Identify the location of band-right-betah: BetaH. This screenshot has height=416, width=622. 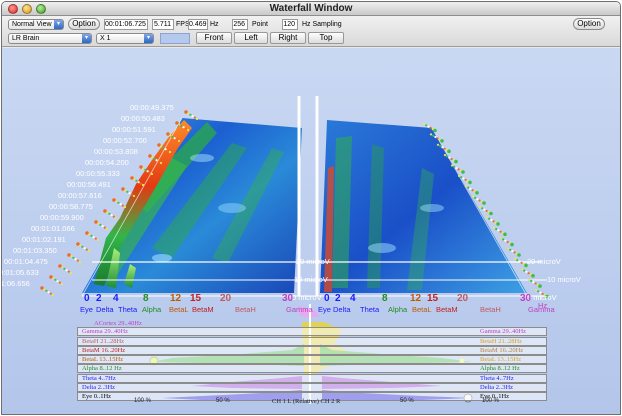
(490, 309).